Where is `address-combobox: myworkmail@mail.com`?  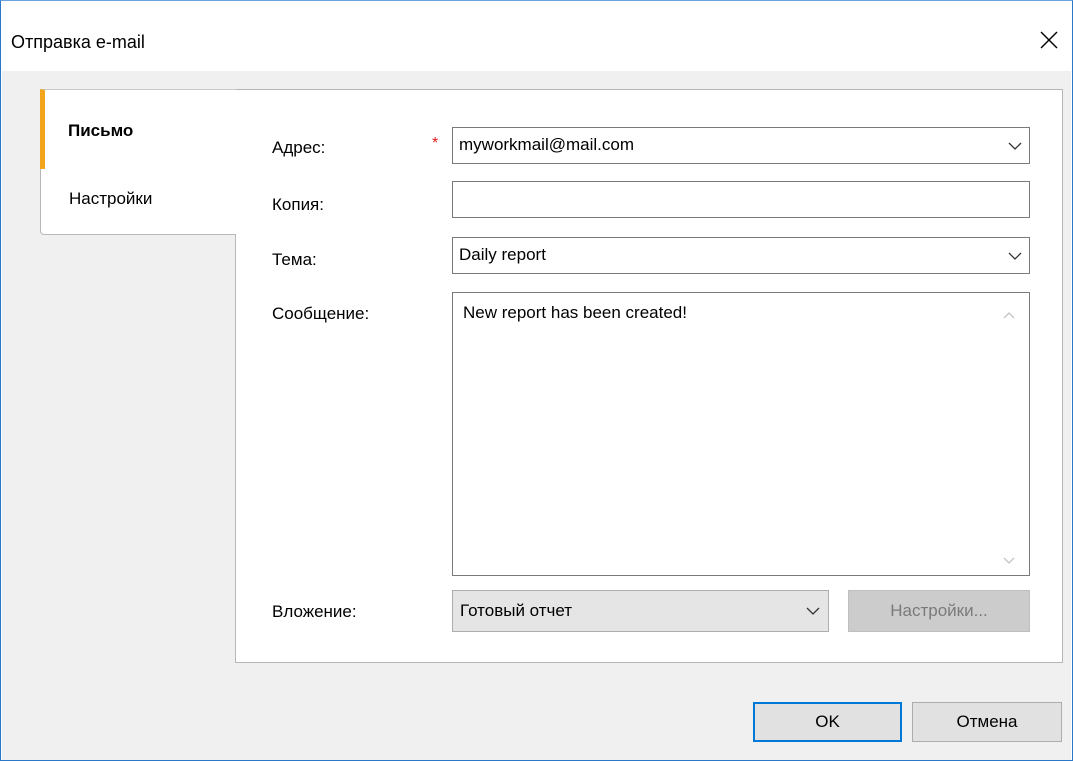
address-combobox: myworkmail@mail.com is located at coordinates (741, 145).